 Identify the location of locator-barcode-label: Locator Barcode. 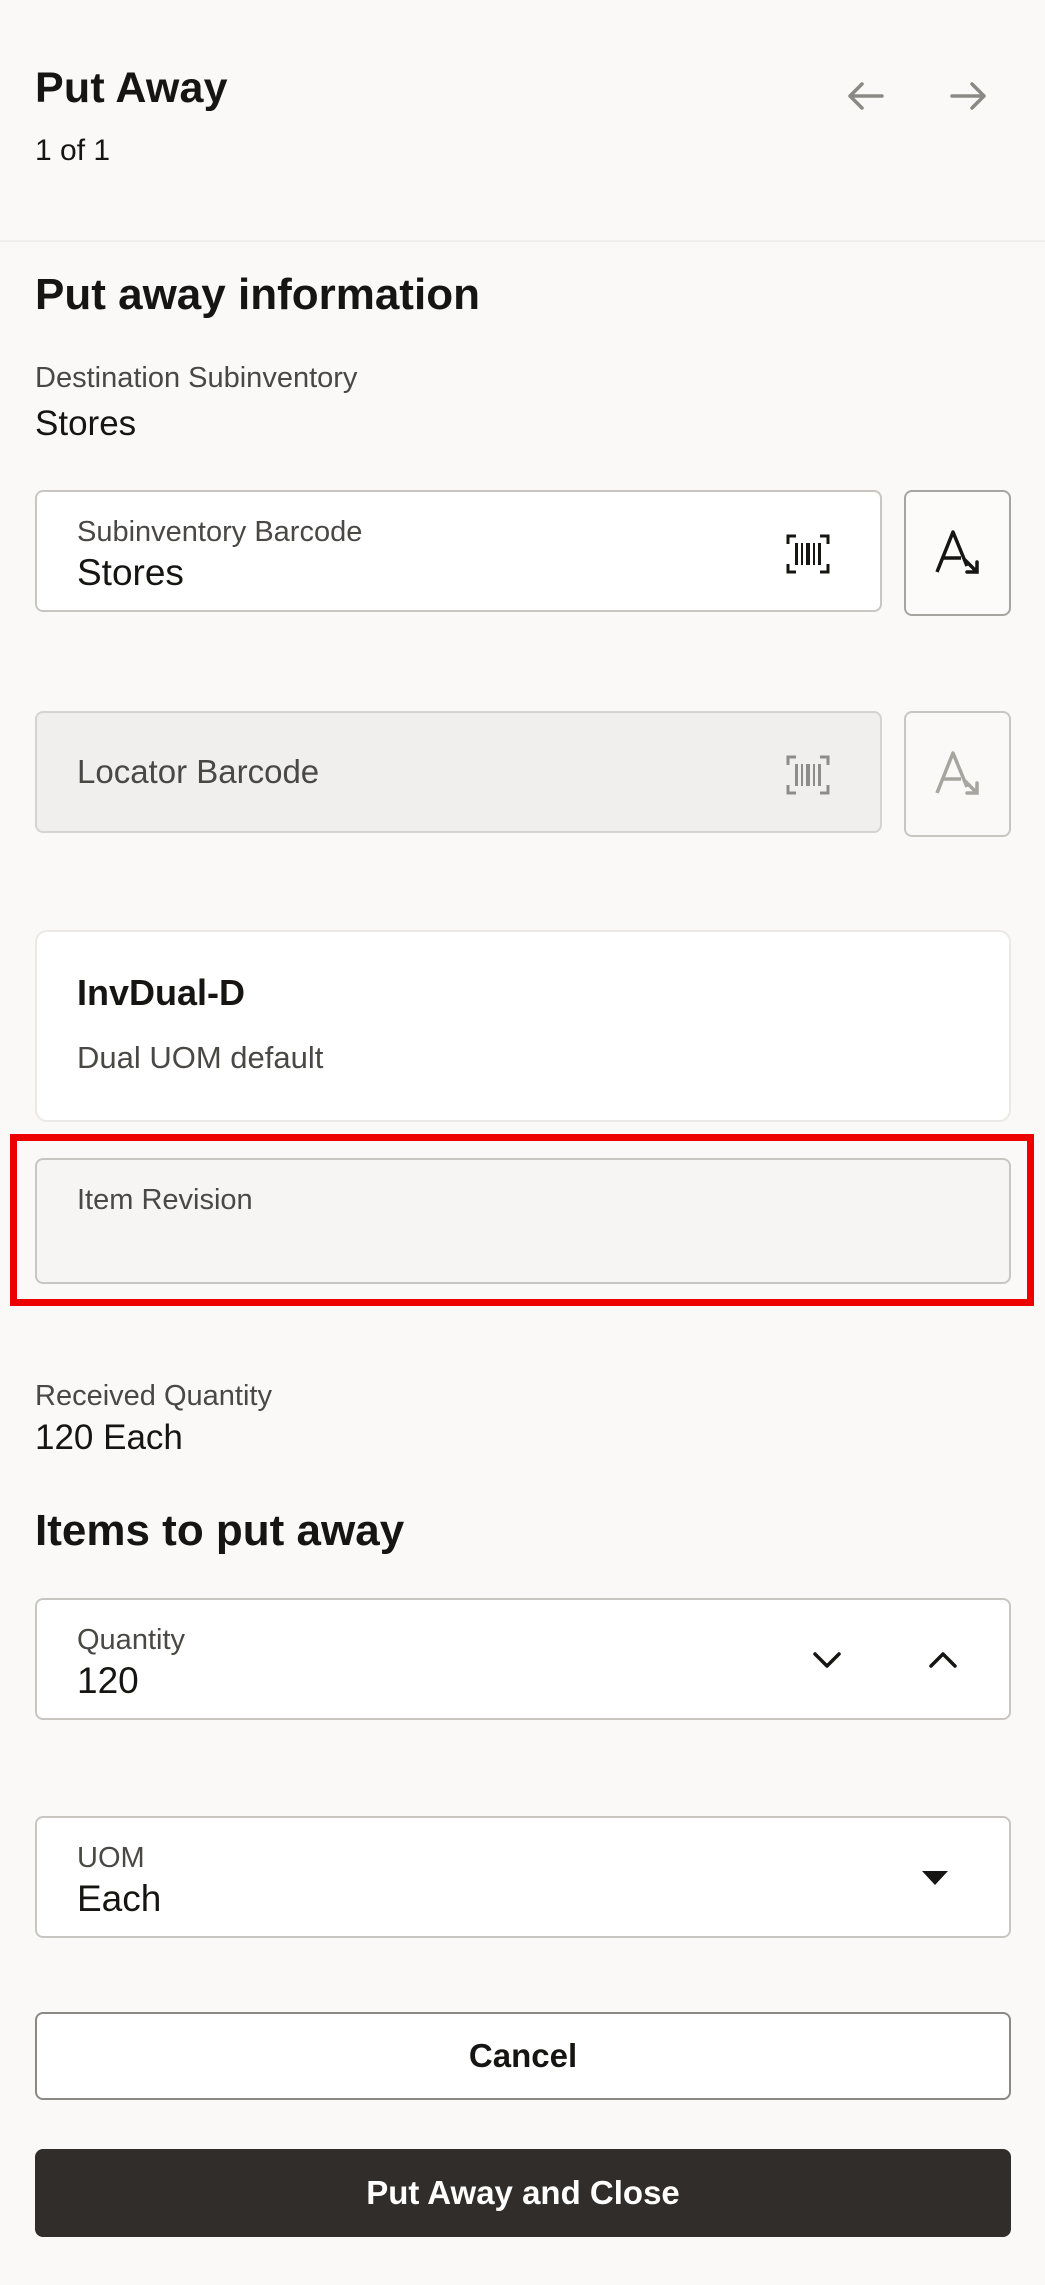
(198, 771).